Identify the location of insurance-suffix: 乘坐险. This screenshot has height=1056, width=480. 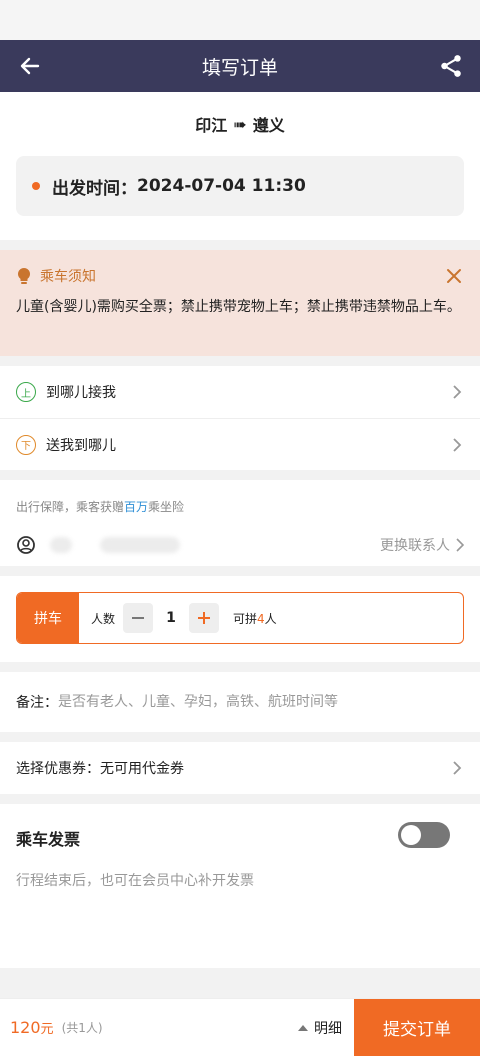
(166, 507).